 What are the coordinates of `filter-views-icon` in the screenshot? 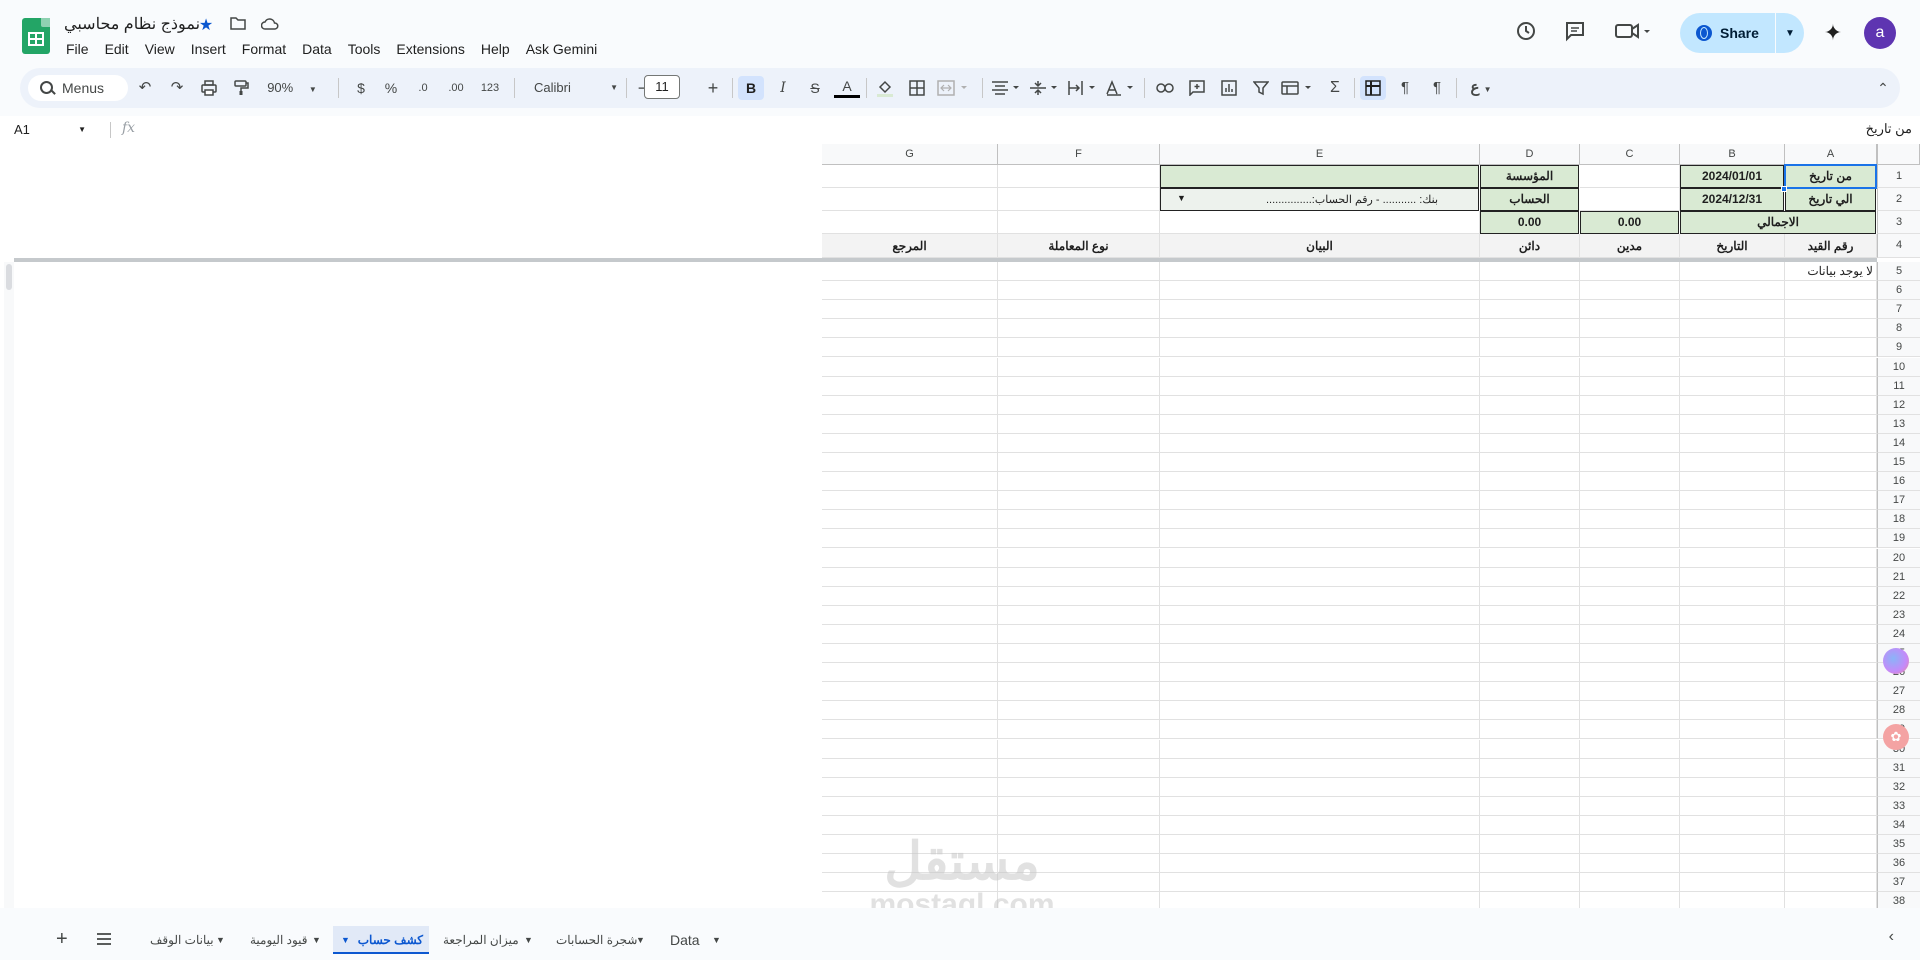 It's located at (1298, 88).